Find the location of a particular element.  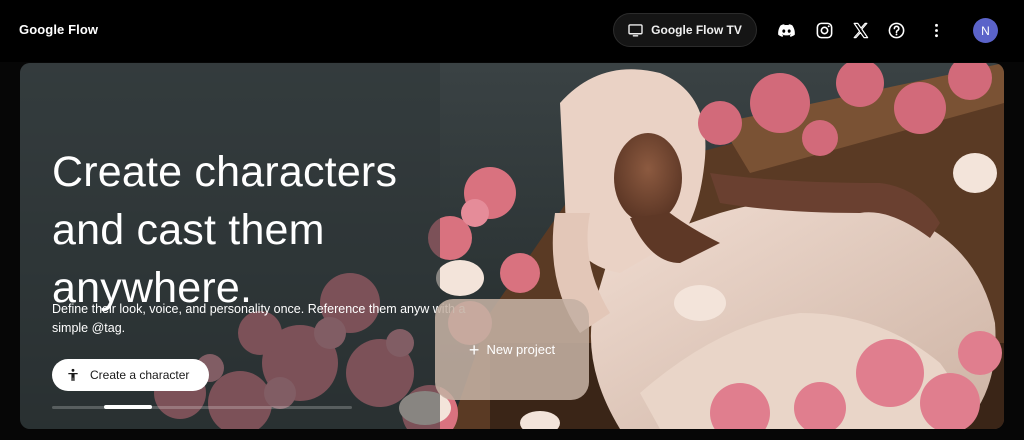

google-flow-tv-button: Google Flow TV is located at coordinates (685, 30).